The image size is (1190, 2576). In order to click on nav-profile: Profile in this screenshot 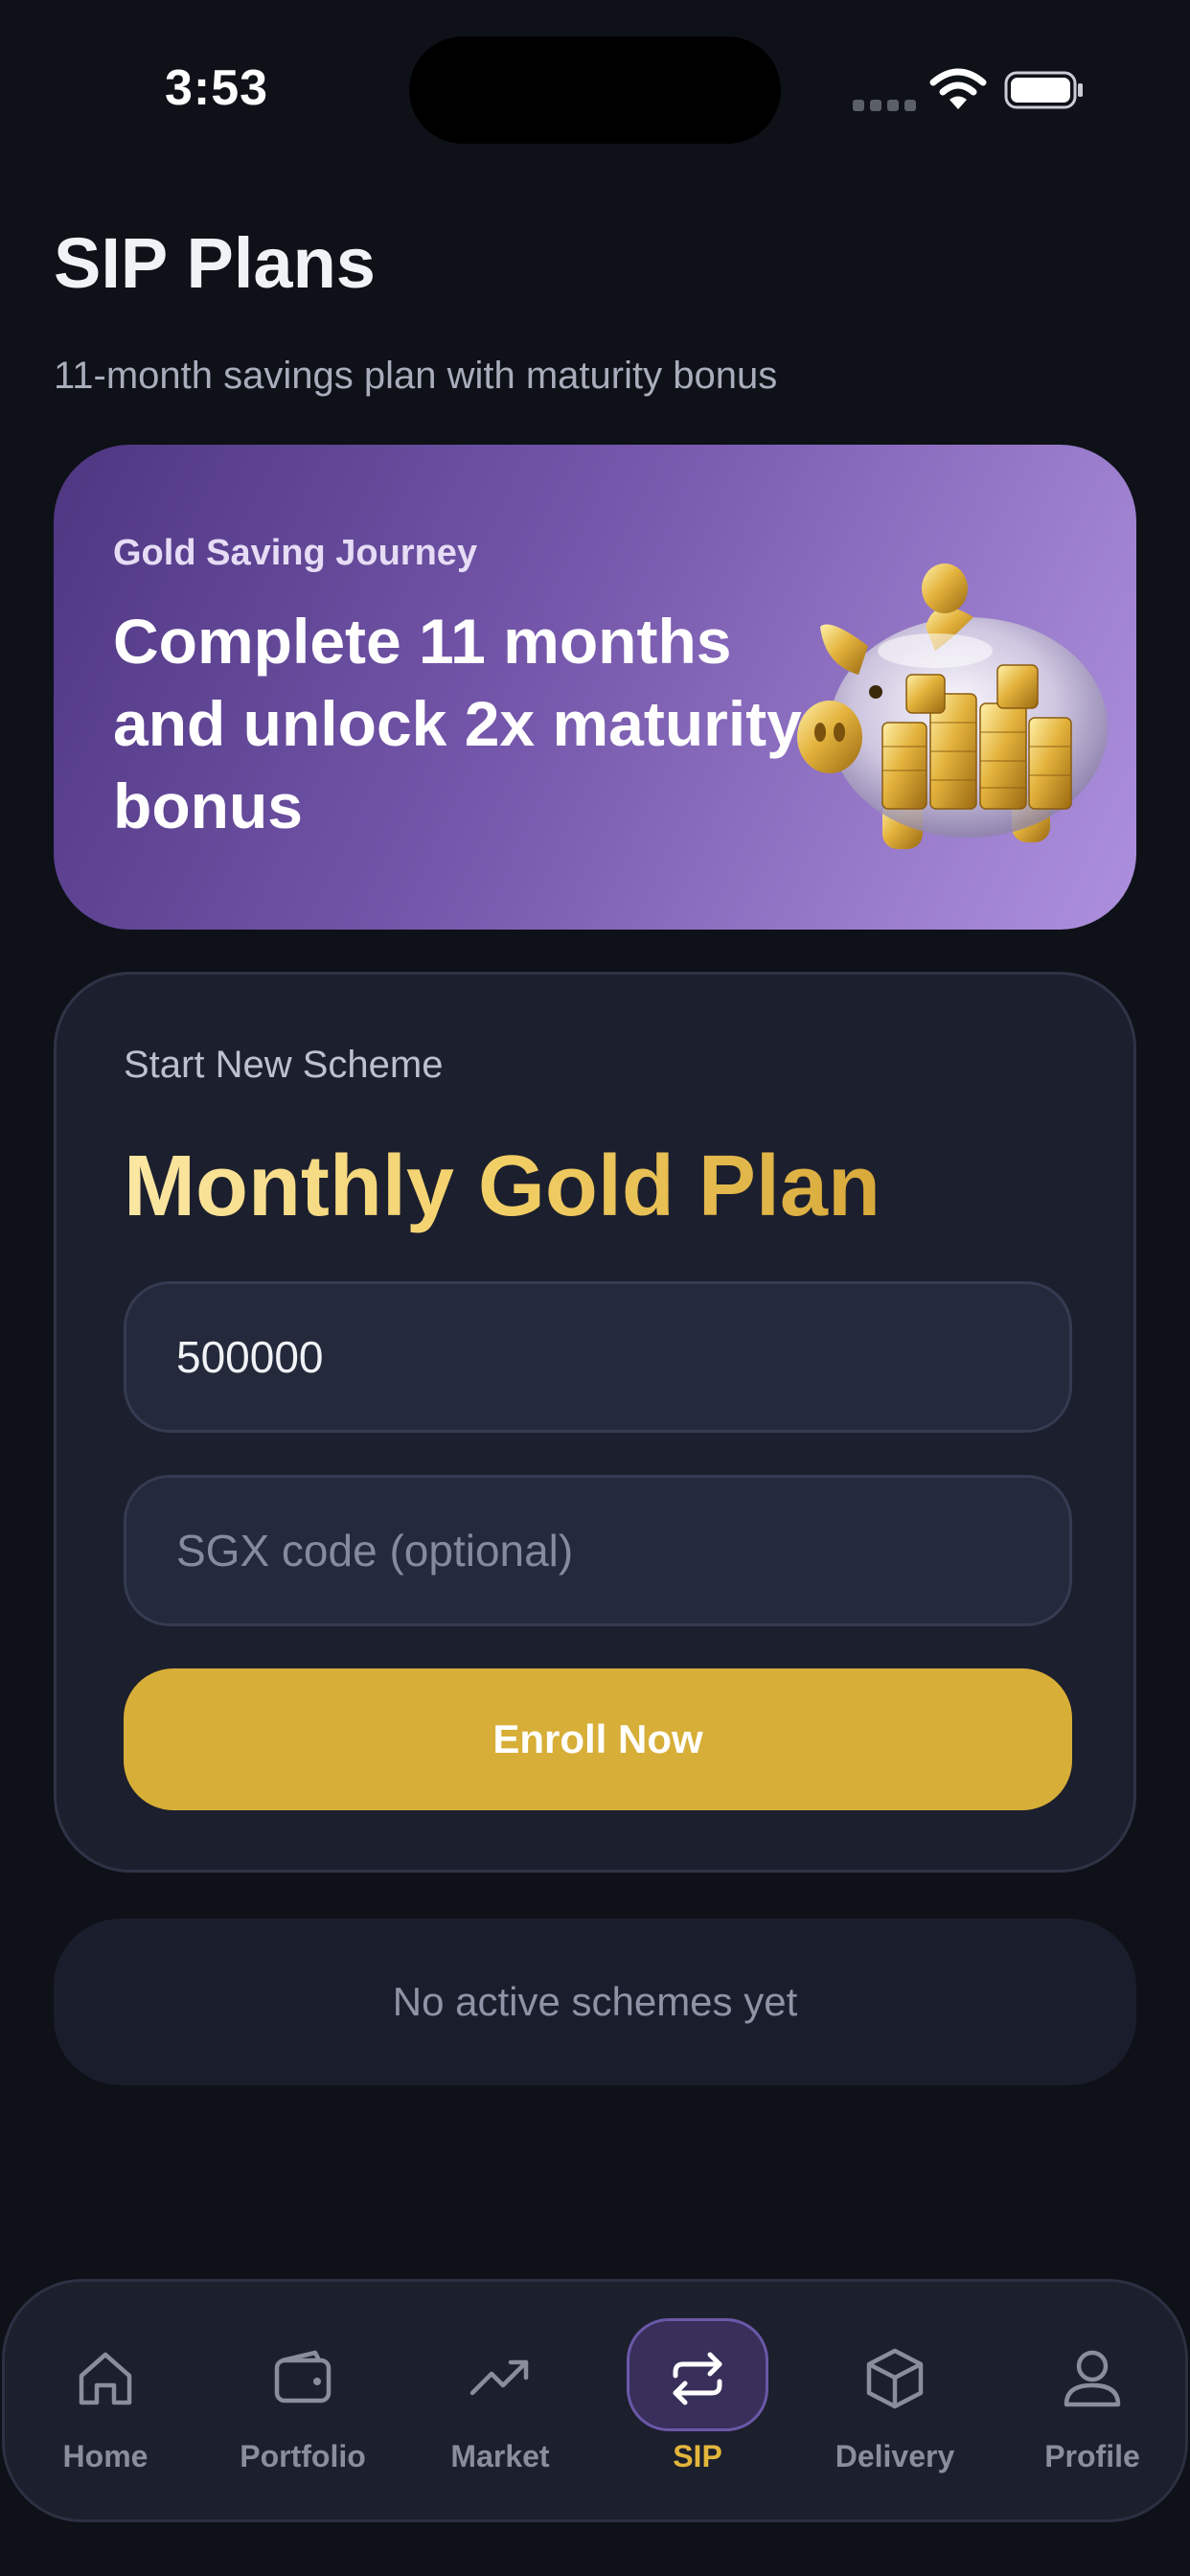, I will do `click(1092, 2403)`.